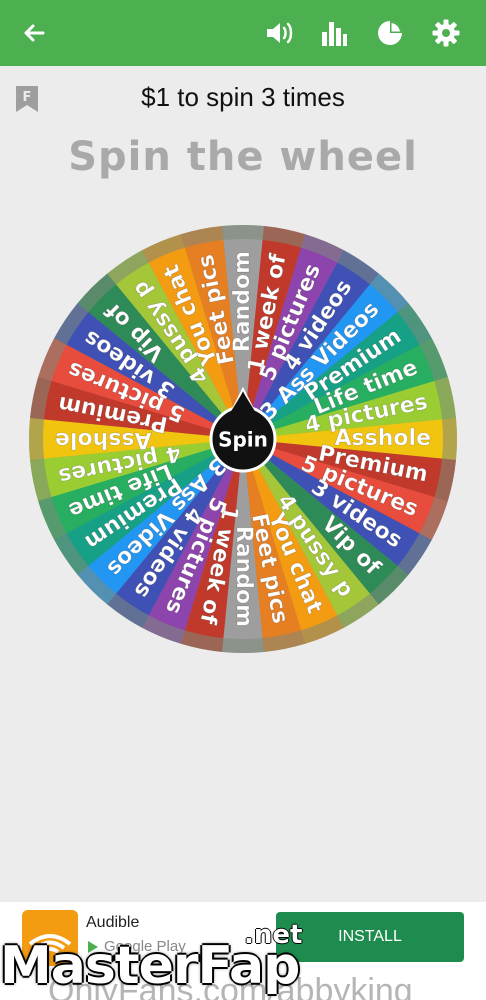 The width and height of the screenshot is (486, 1000). What do you see at coordinates (34, 33) in the screenshot?
I see `back-arrow-icon` at bounding box center [34, 33].